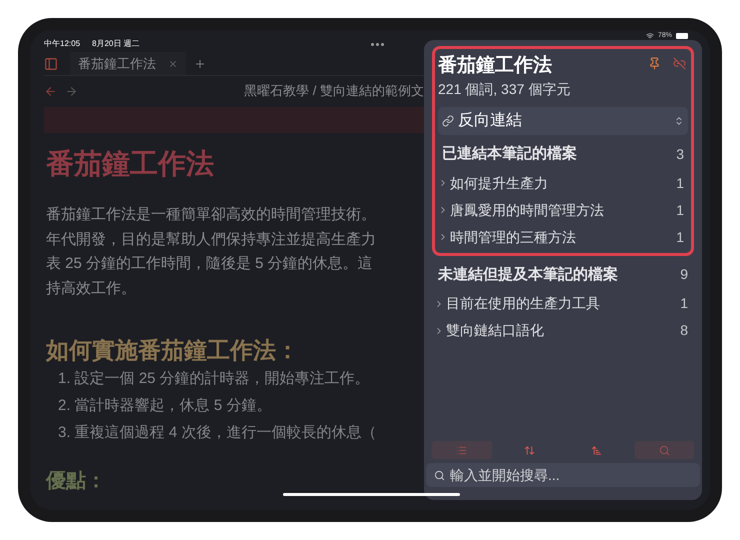  What do you see at coordinates (128, 63) in the screenshot?
I see `note-tab: 番茄鐘工作法` at bounding box center [128, 63].